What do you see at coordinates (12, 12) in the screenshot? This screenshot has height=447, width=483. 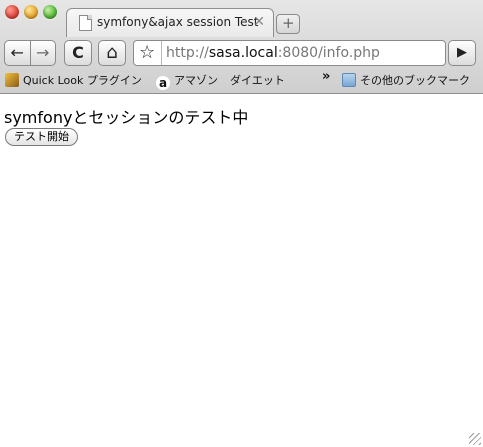 I see `close-window-button` at bounding box center [12, 12].